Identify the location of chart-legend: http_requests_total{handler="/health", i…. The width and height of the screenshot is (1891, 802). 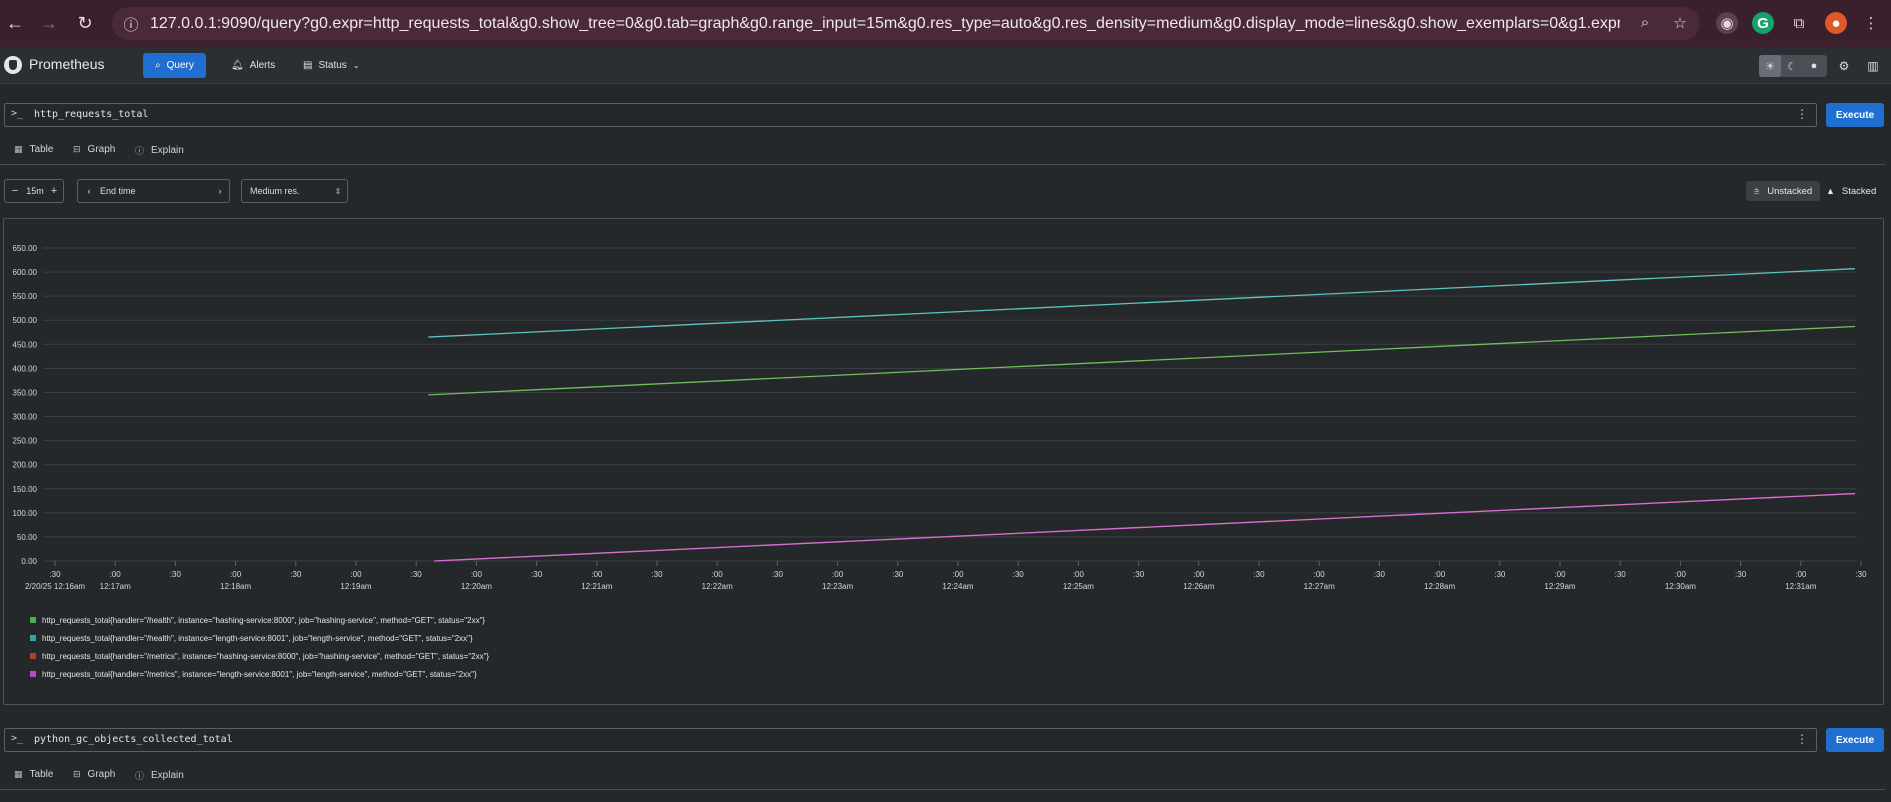
(259, 647).